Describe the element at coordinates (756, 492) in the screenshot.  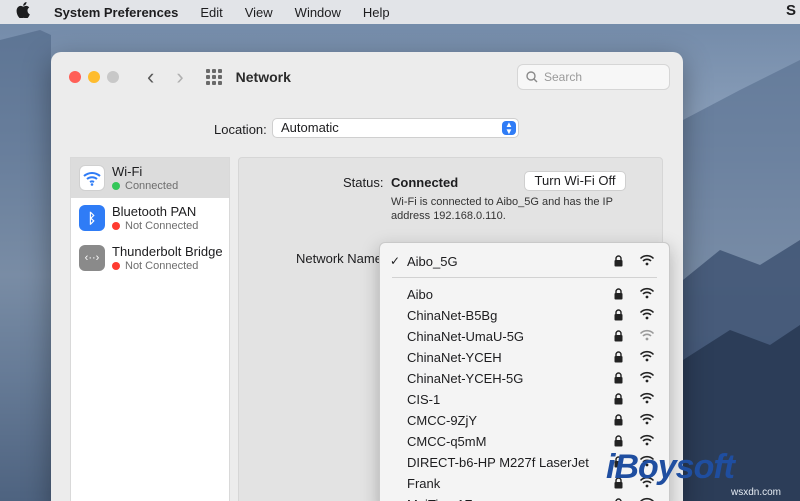
I see `site-watermark: wsxdn.com` at that location.